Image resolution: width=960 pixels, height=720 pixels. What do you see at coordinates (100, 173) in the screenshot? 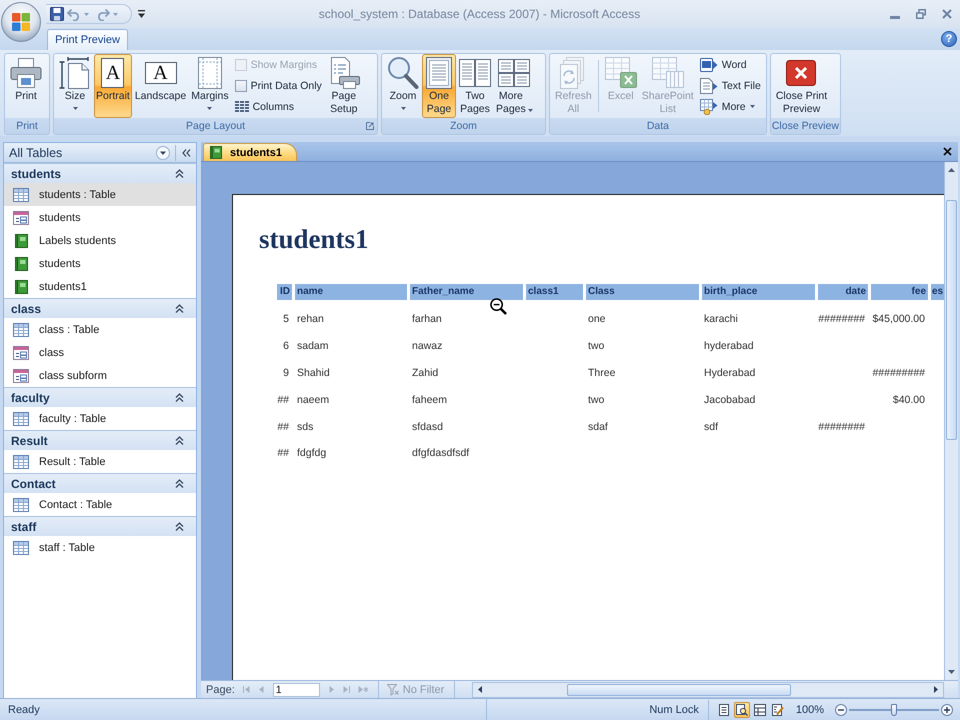
I see `group-header: students` at bounding box center [100, 173].